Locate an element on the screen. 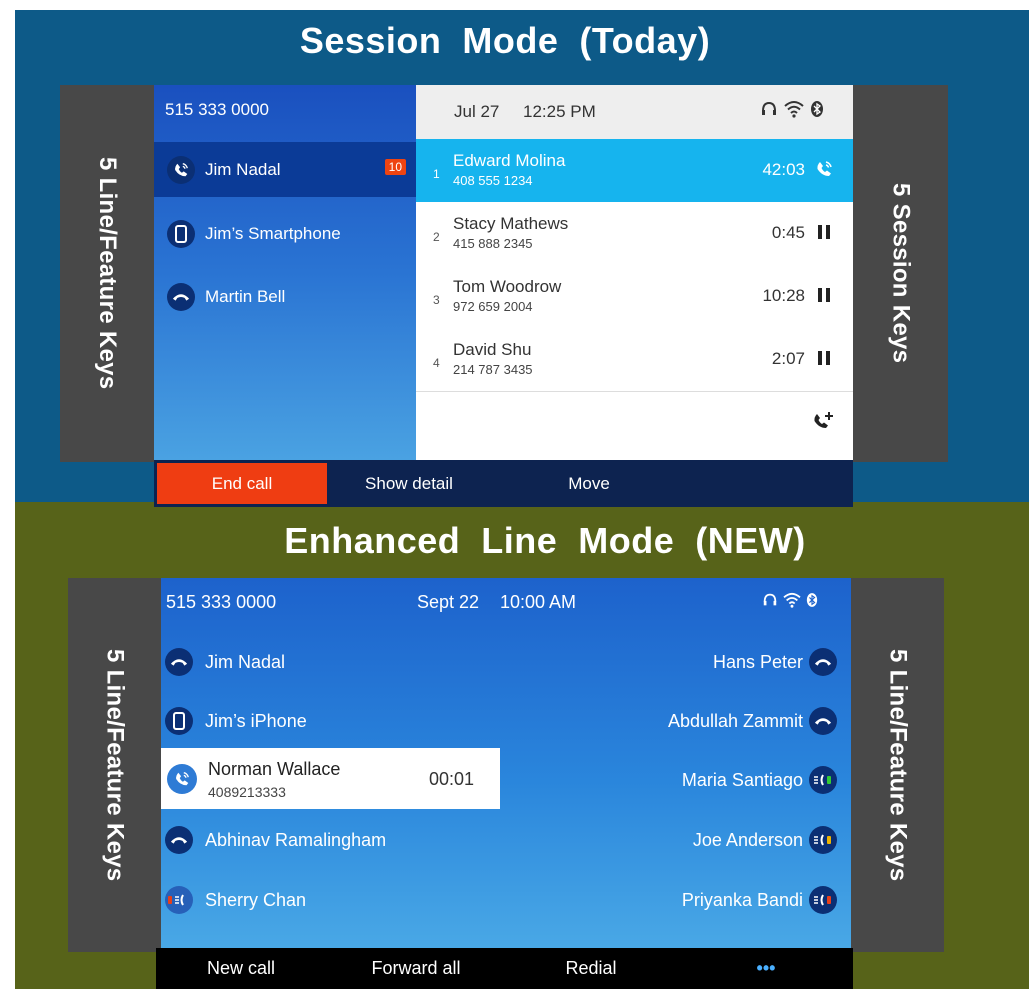 This screenshot has width=1029, height=989. end-call-button: End call is located at coordinates (242, 483).